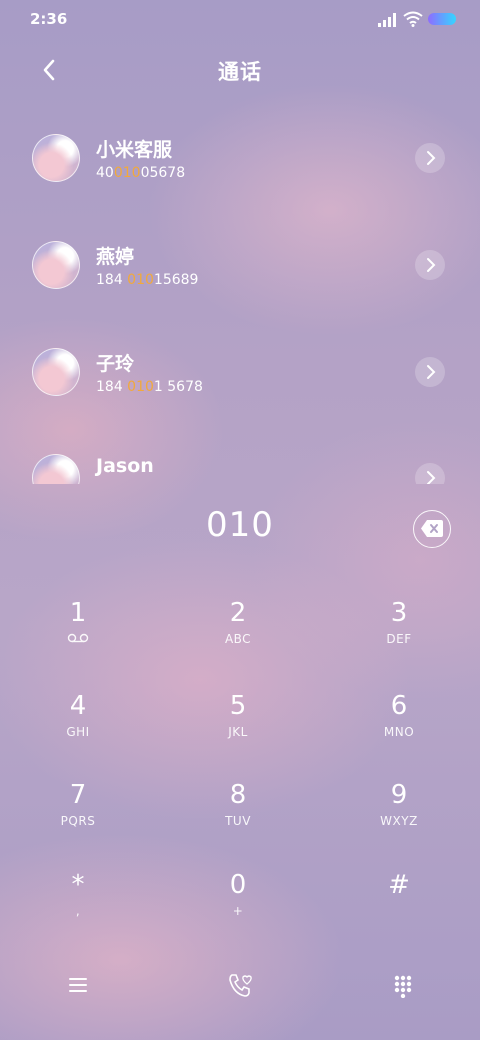 This screenshot has height=1040, width=480. Describe the element at coordinates (240, 456) in the screenshot. I see `contact-item: Jason` at that location.